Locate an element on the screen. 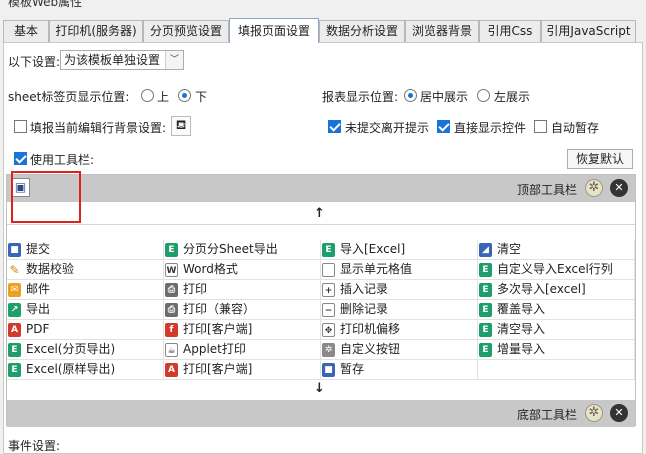  insert-row-icon: + is located at coordinates (328, 290).